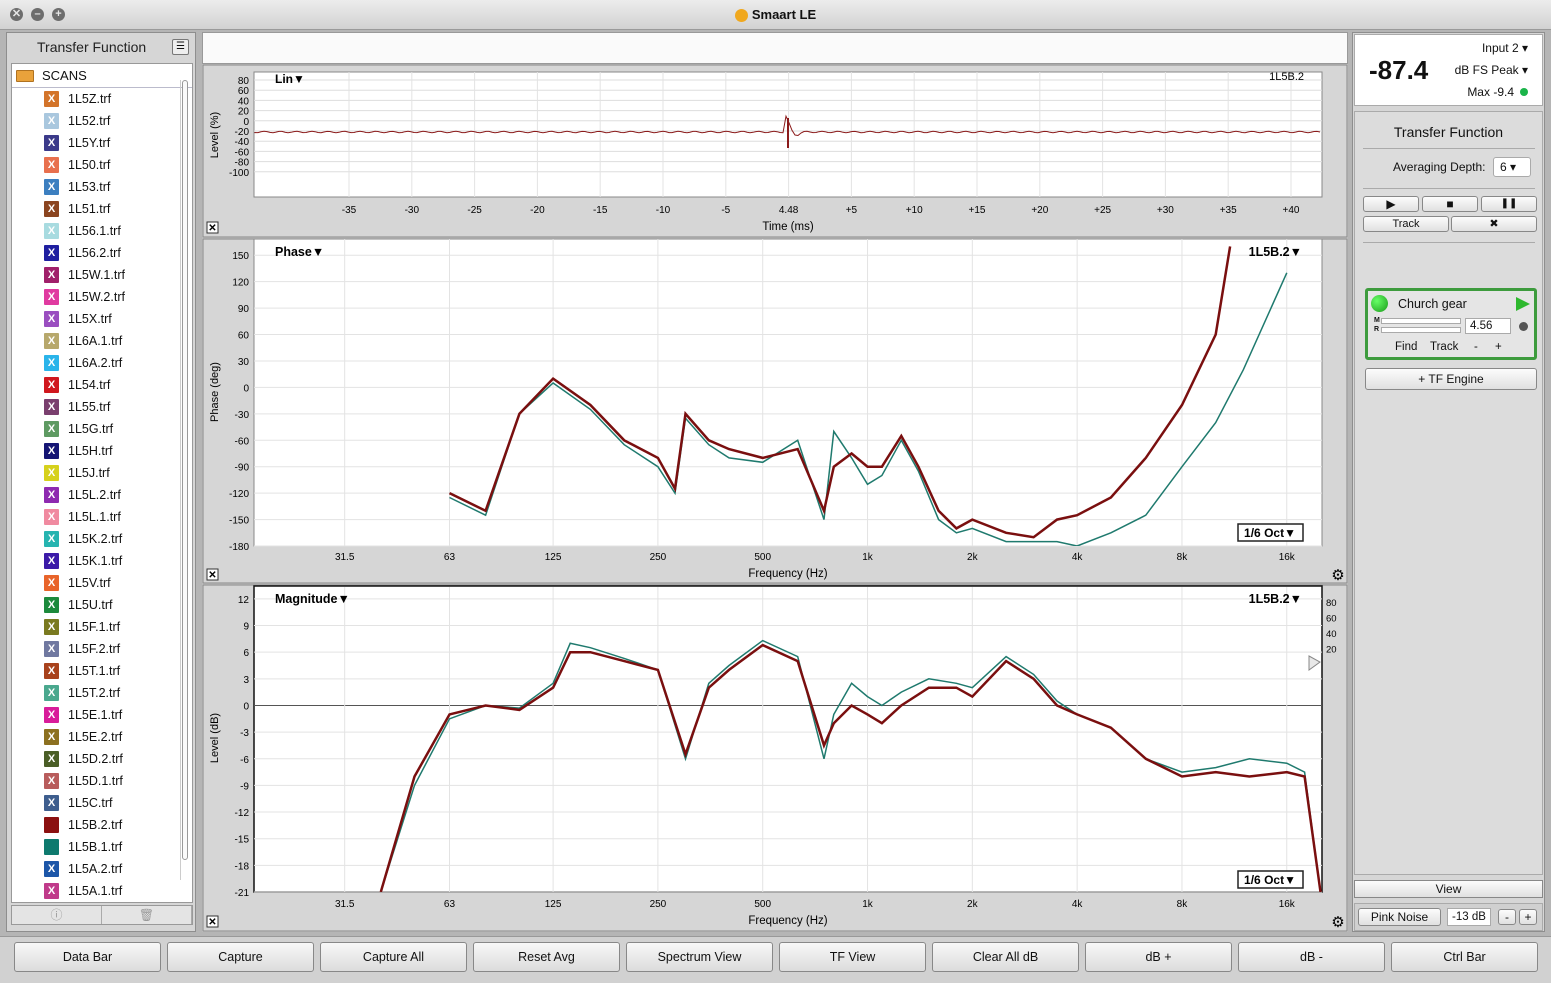 This screenshot has width=1551, height=983. What do you see at coordinates (658, 904) in the screenshot?
I see `magnitude-xtick: 250` at bounding box center [658, 904].